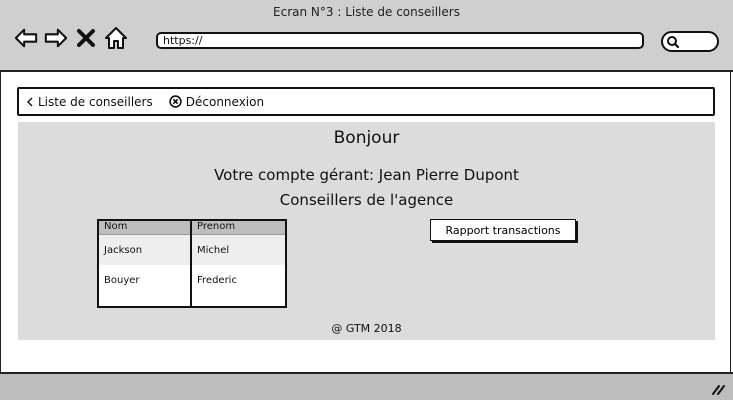 This screenshot has width=733, height=400. I want to click on chevron-left-icon, so click(30, 101).